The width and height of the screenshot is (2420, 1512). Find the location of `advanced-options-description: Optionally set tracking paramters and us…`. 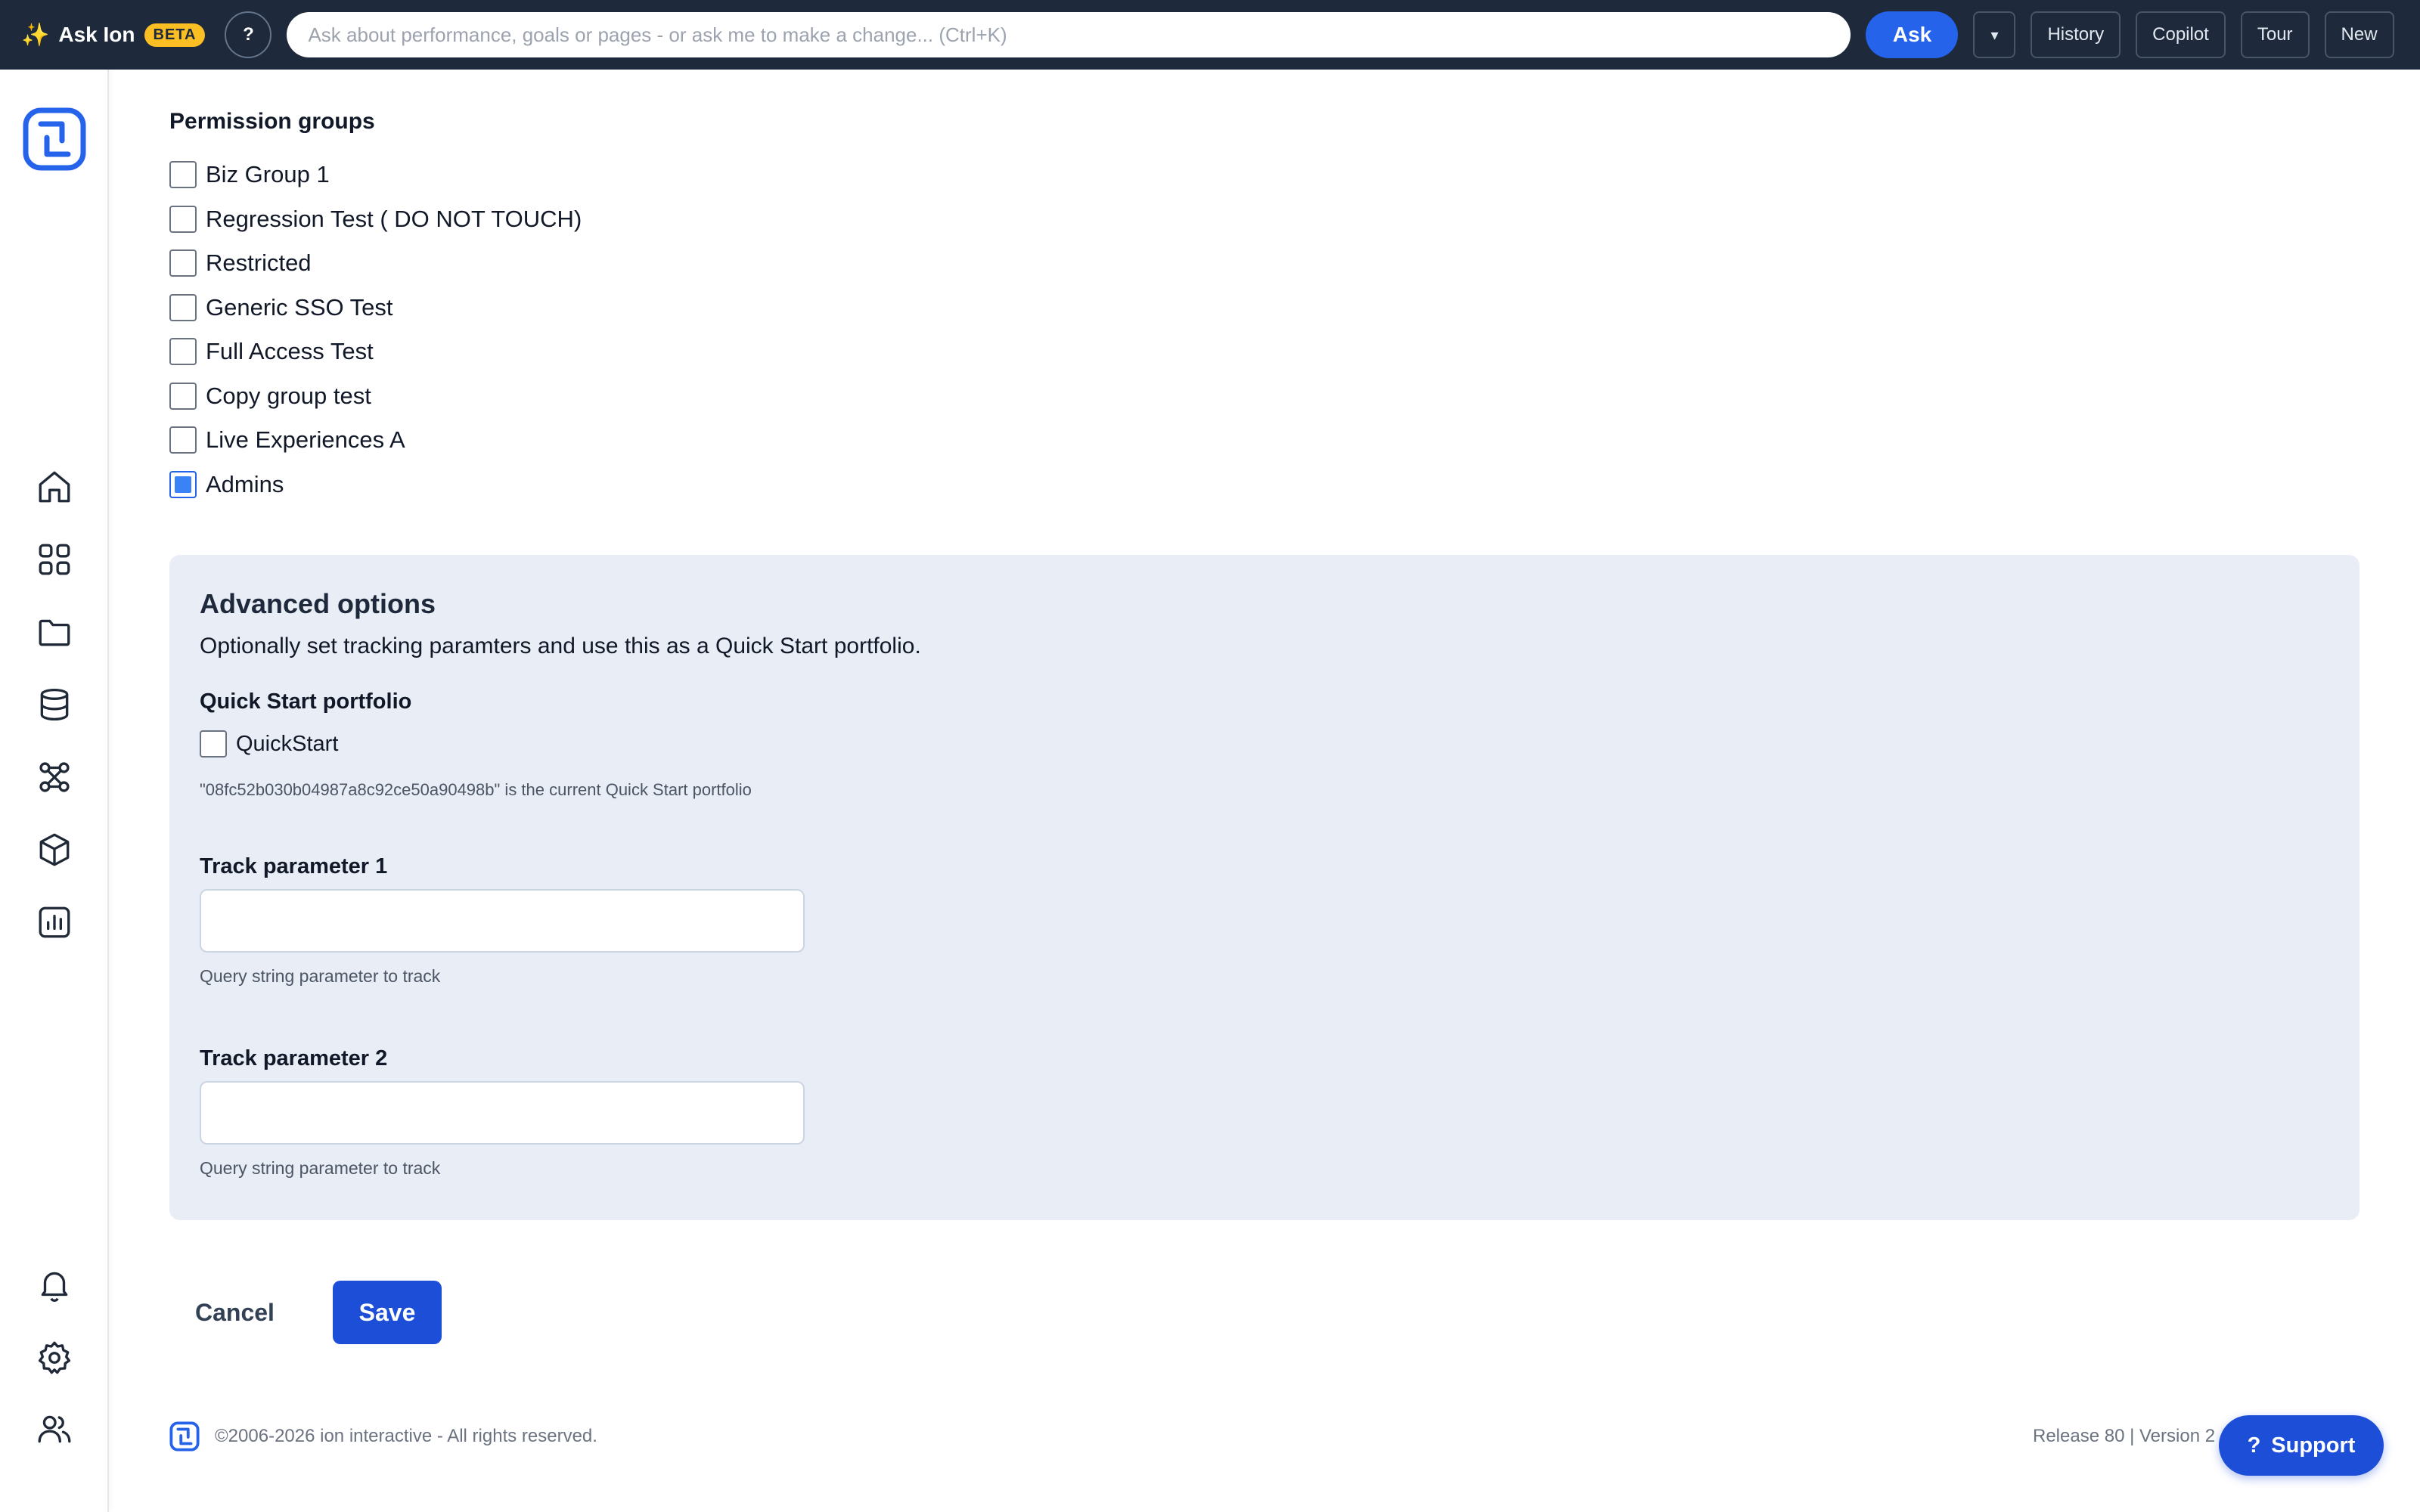

advanced-options-description: Optionally set tracking paramters and us… is located at coordinates (560, 646).